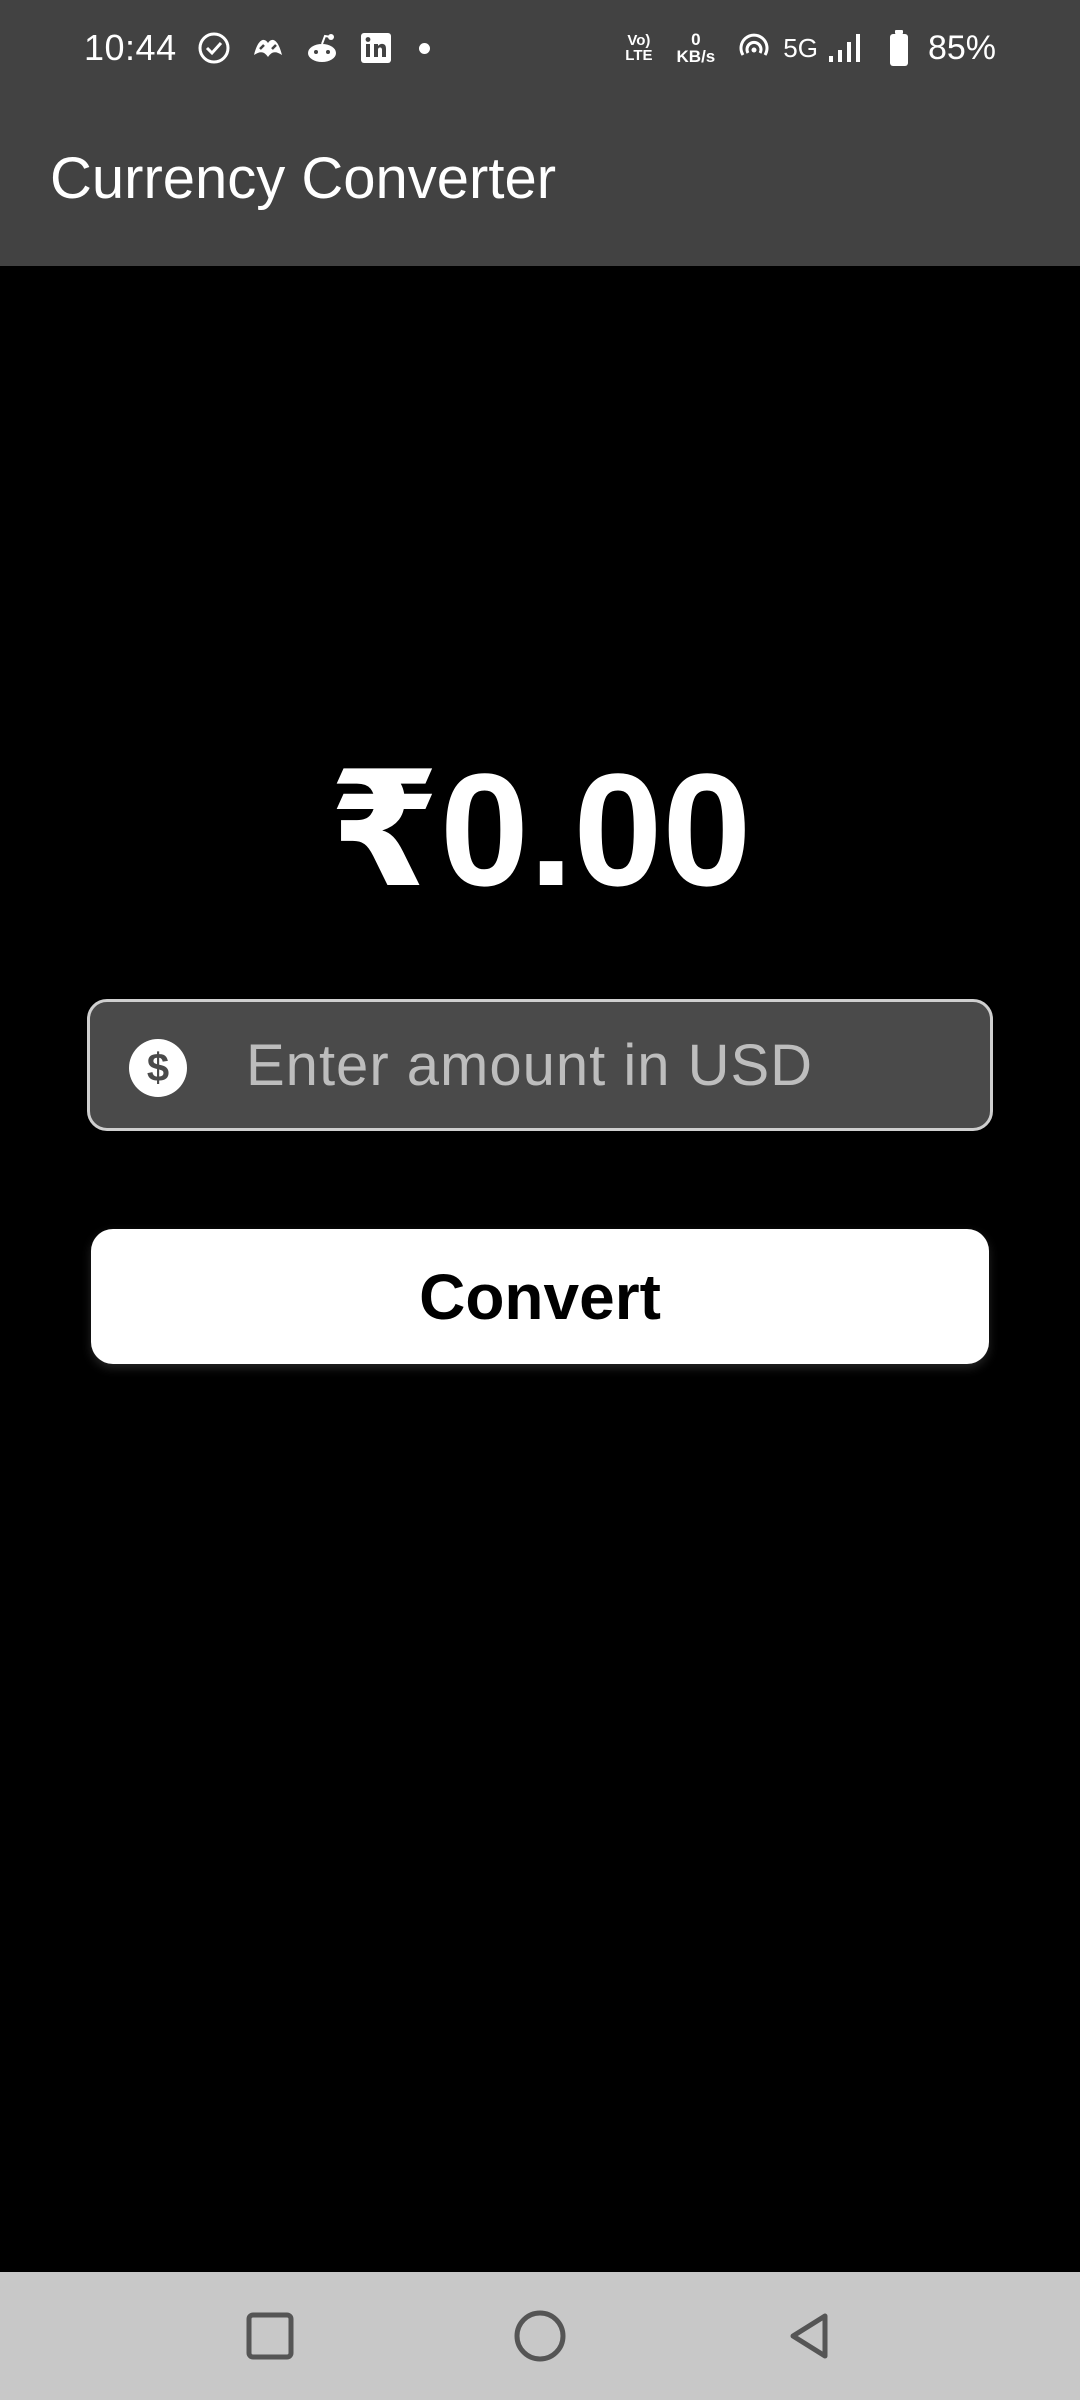 The image size is (1080, 2400). What do you see at coordinates (303, 178) in the screenshot?
I see `app-title: Currency Converter` at bounding box center [303, 178].